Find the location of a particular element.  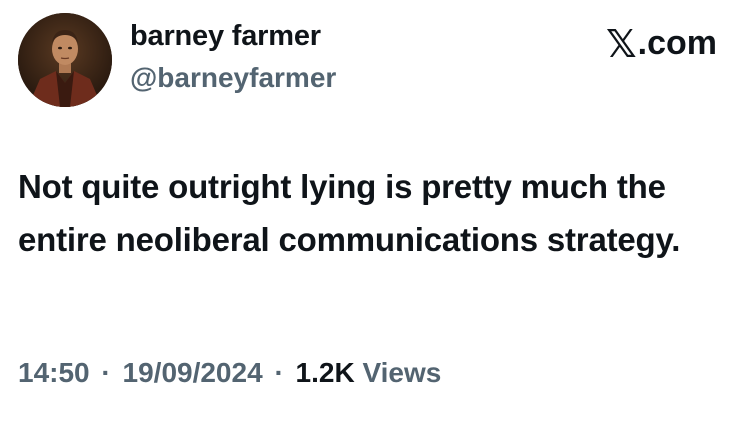

brand-domain-text: .com is located at coordinates (677, 43).